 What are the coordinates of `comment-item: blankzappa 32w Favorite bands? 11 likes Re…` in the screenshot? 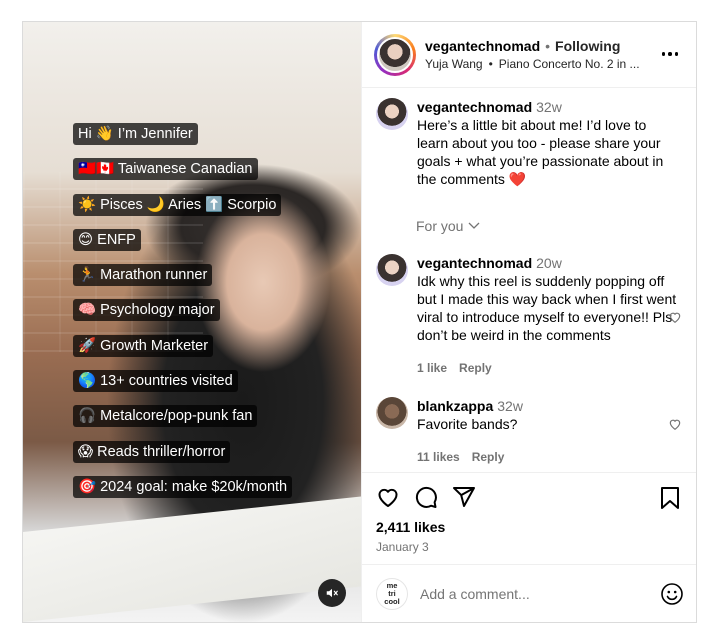 It's located at (530, 430).